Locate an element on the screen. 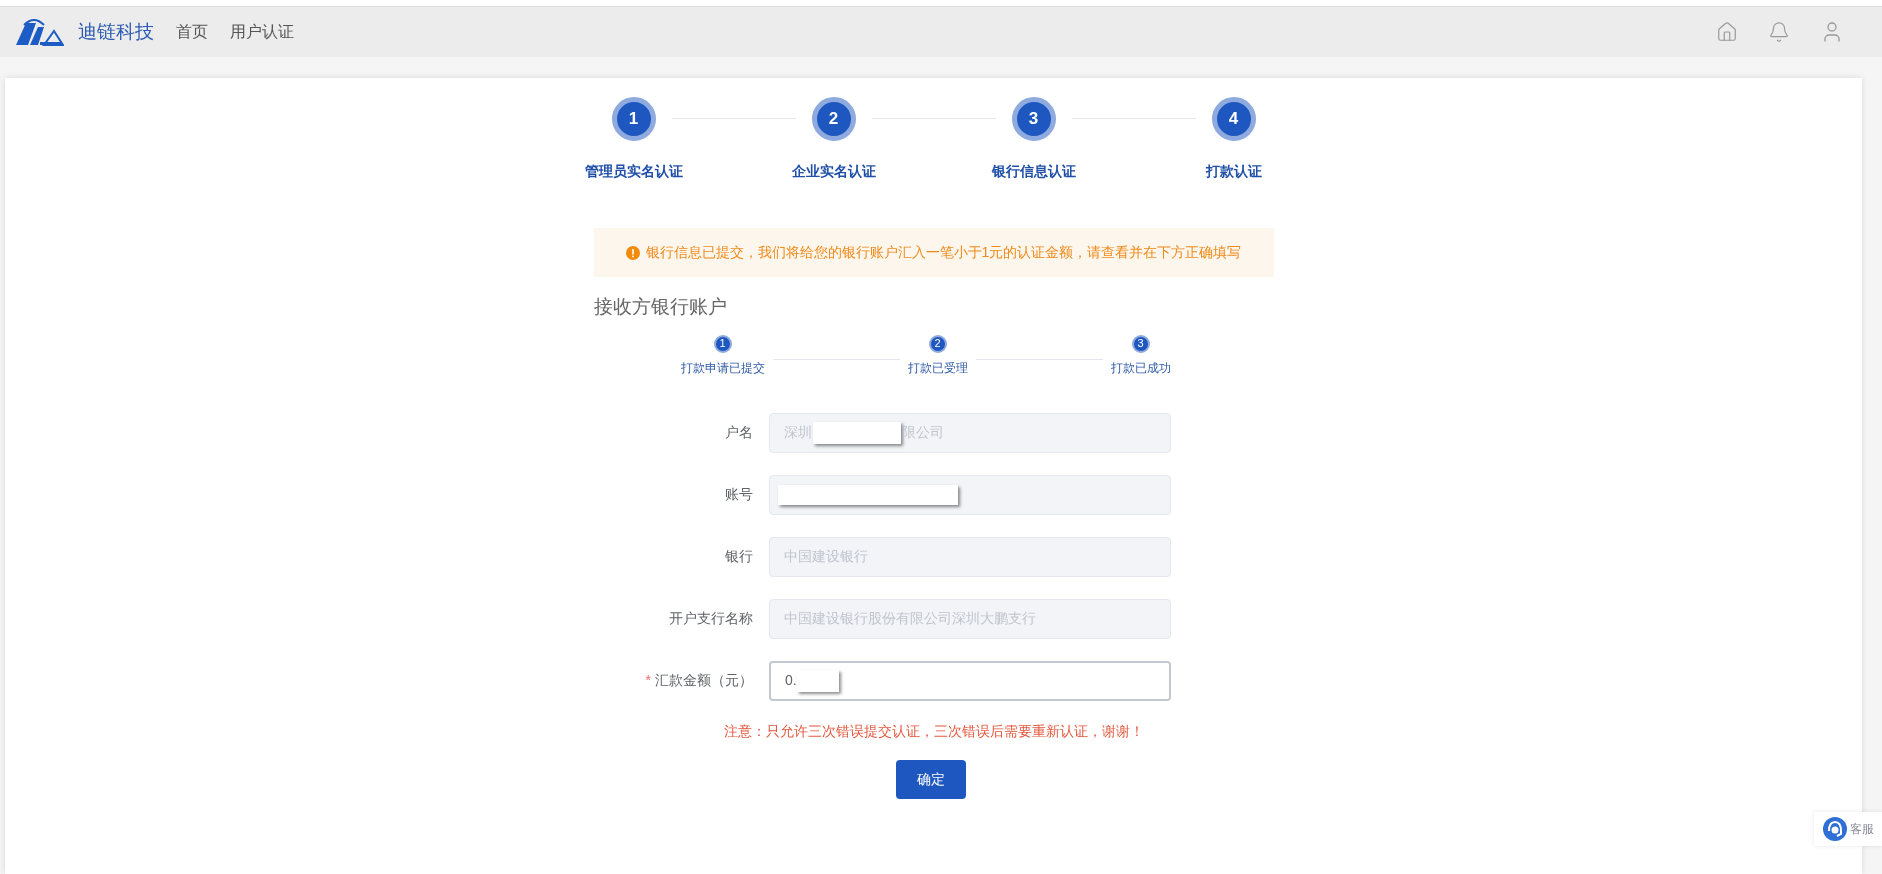  field-label: 户名 is located at coordinates (739, 432).